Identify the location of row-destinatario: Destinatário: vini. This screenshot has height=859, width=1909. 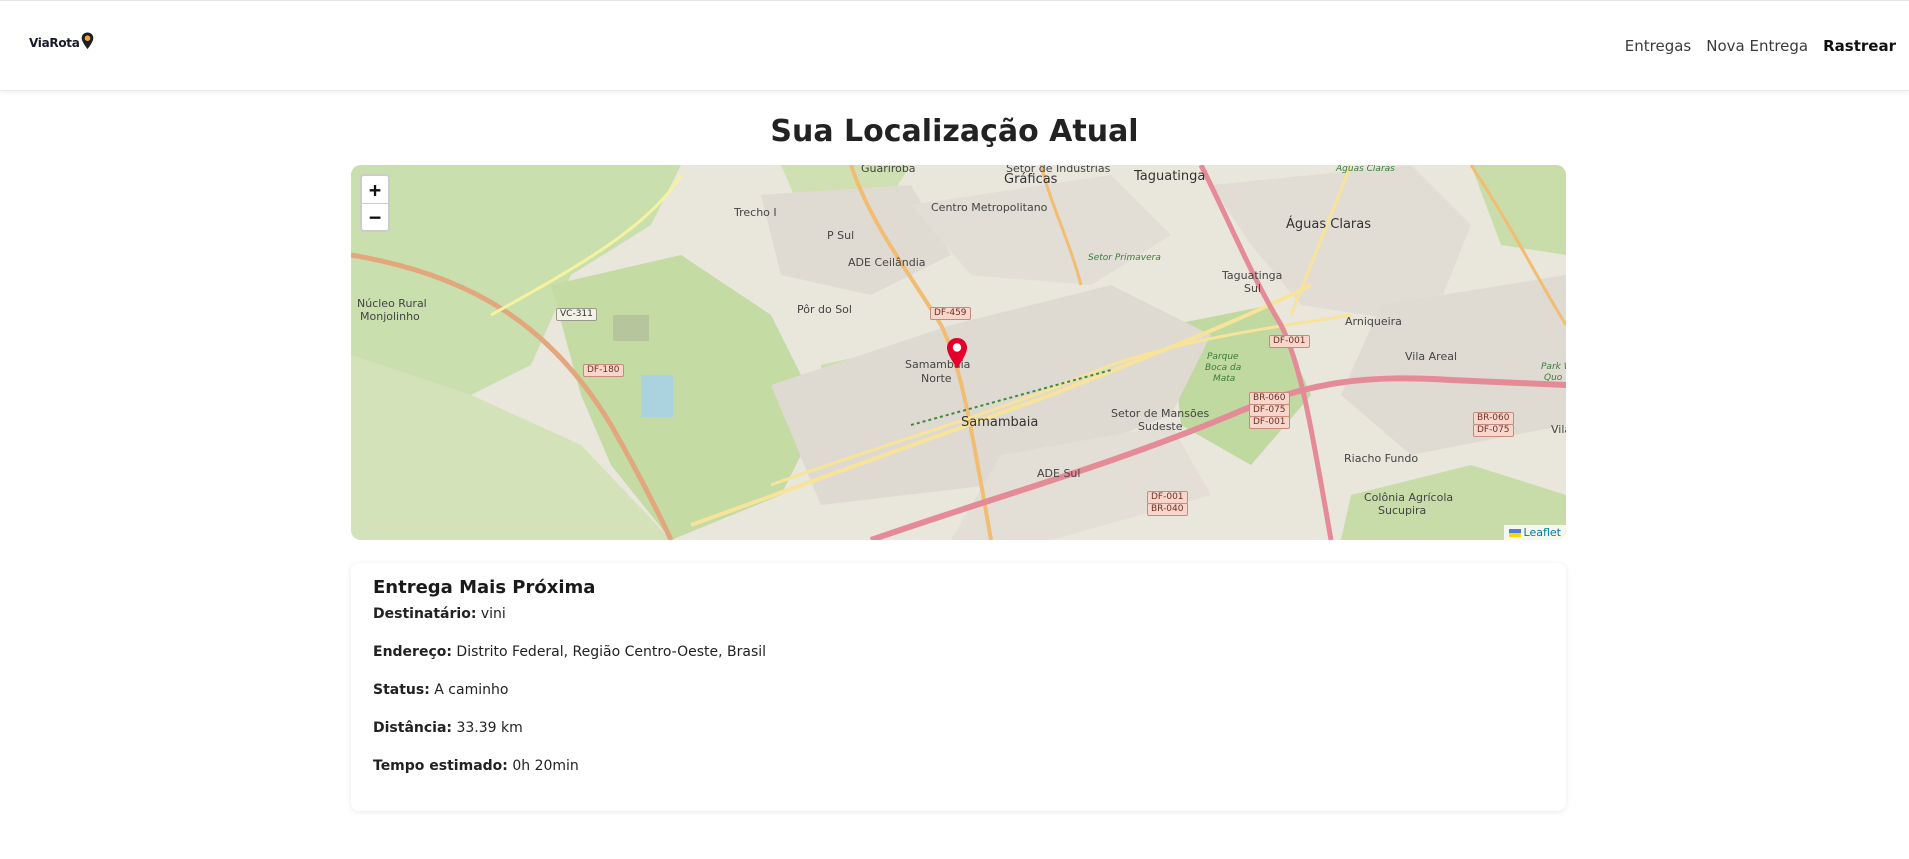
(958, 625).